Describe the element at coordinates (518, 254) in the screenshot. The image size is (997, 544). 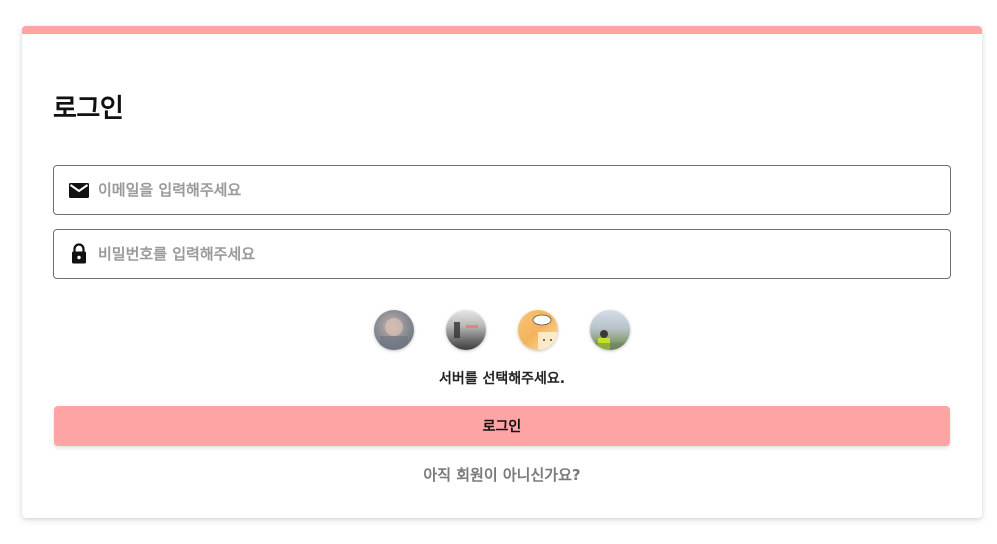
I see `password-input` at that location.